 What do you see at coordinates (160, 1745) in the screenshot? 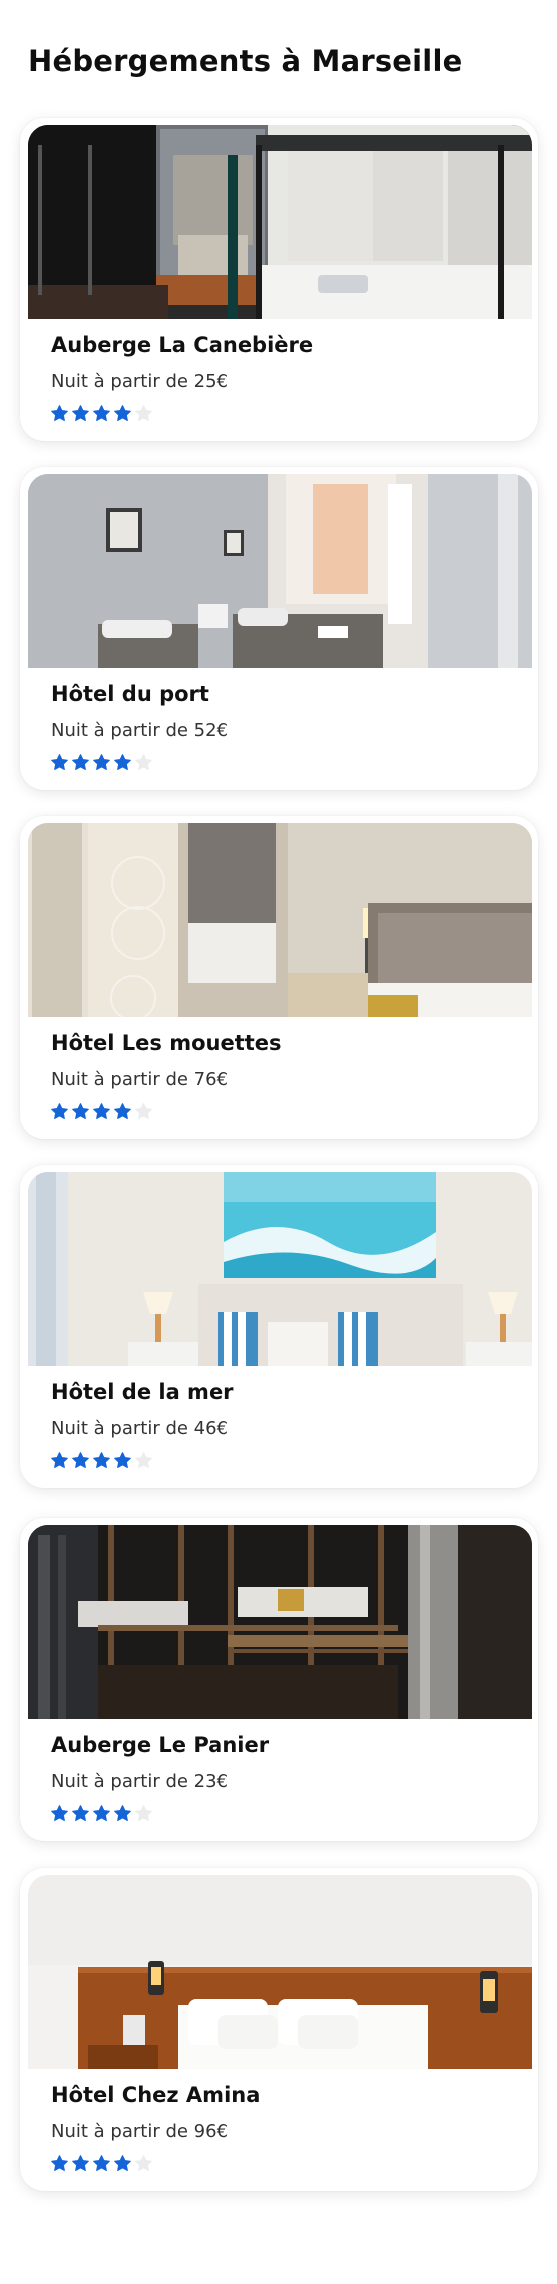
I see `hotel-name: Auberge Le Panier` at bounding box center [160, 1745].